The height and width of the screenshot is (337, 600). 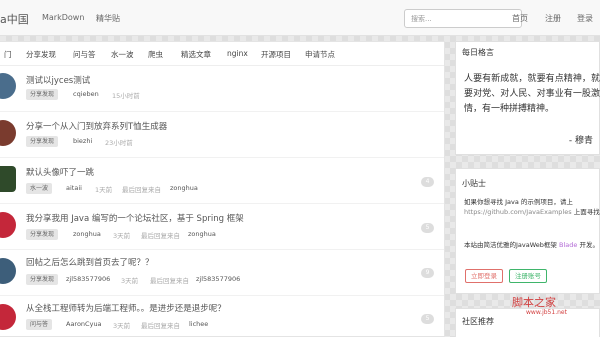 What do you see at coordinates (218, 279) in the screenshot?
I see `last-reply-user: zjl583577906` at bounding box center [218, 279].